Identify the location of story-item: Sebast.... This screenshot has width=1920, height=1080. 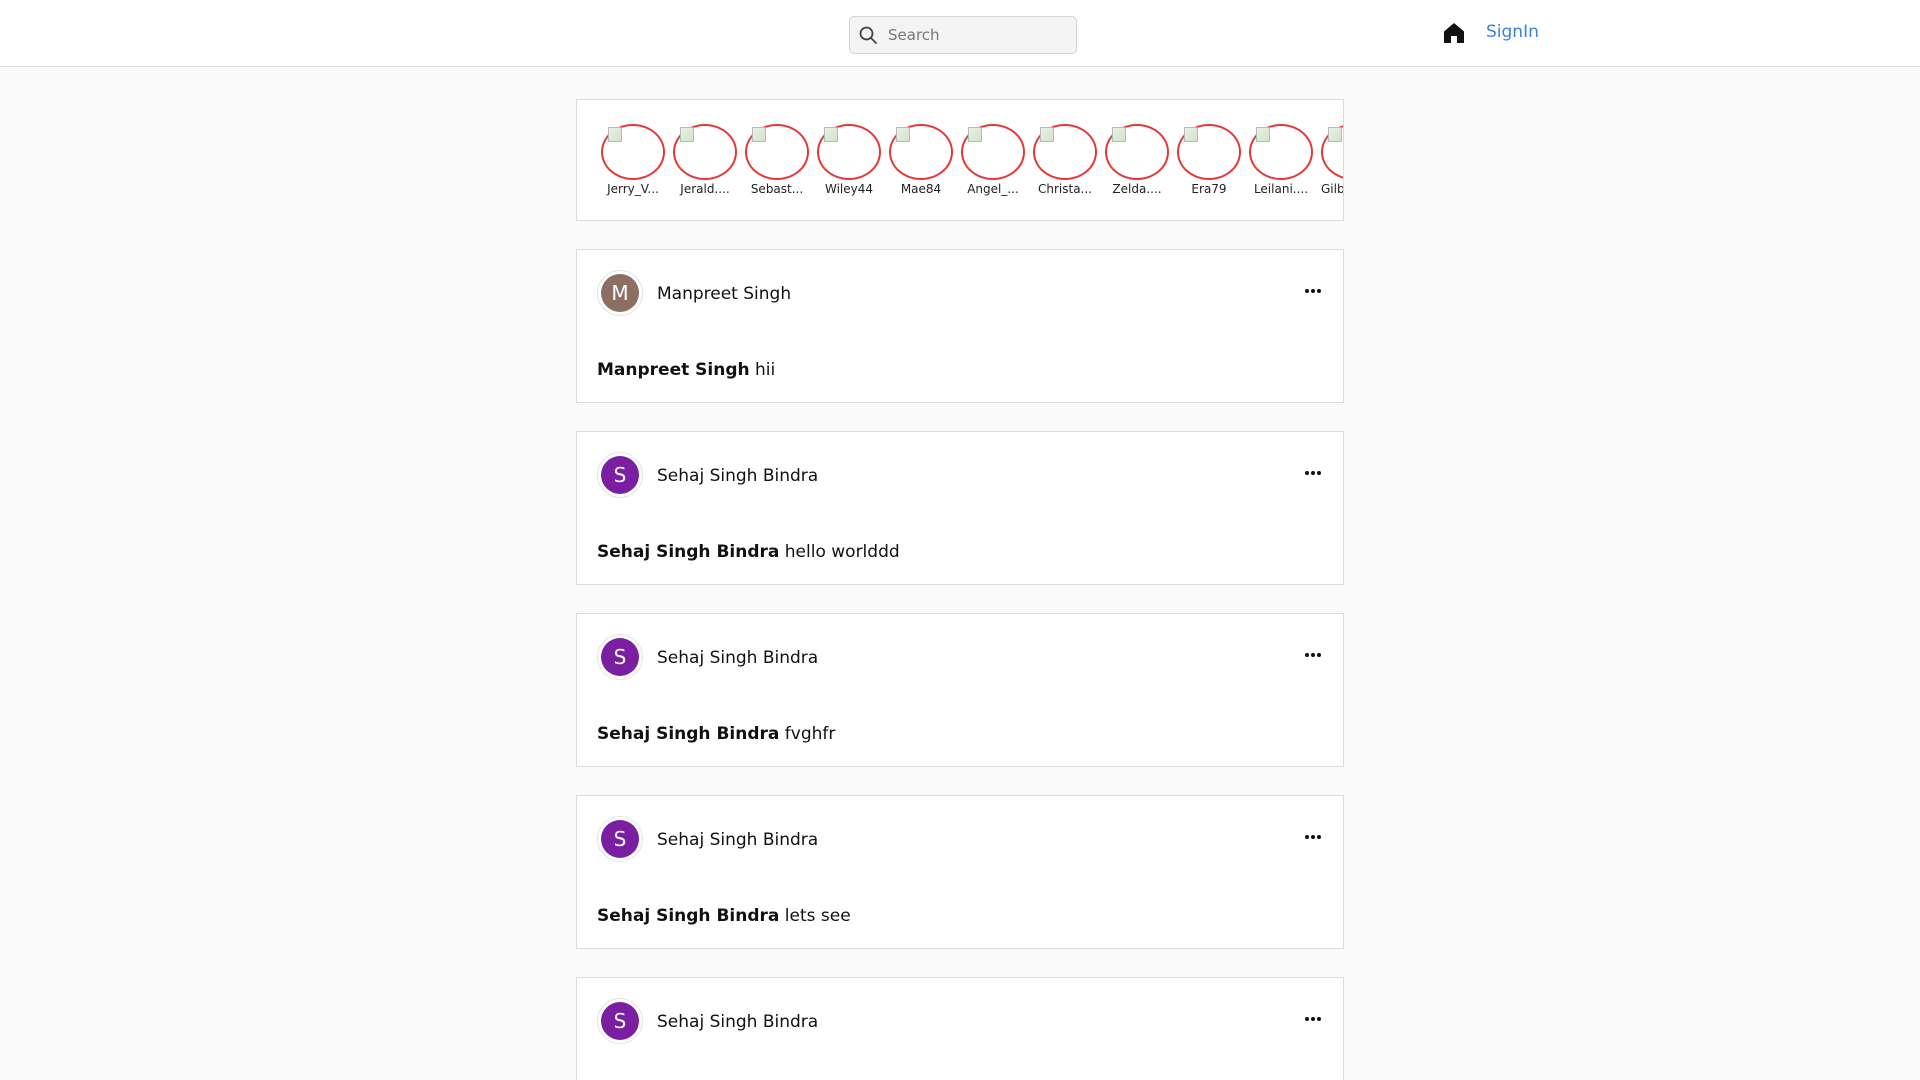
(777, 160).